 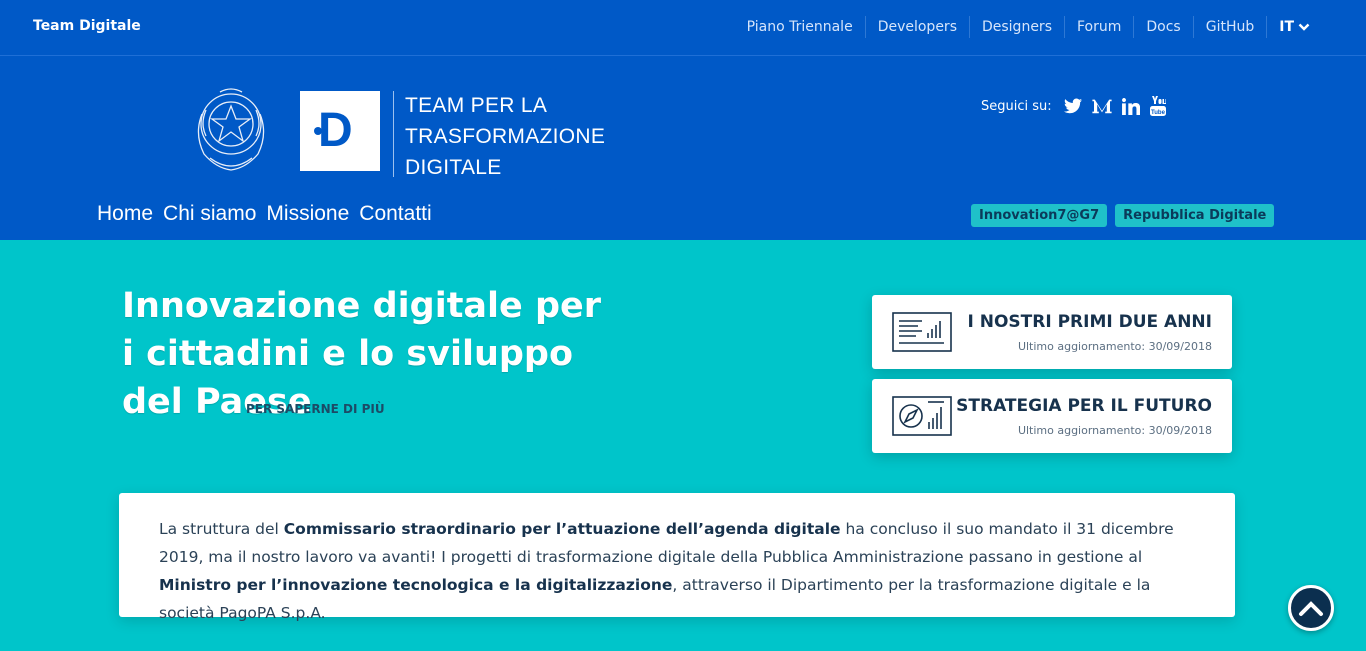 What do you see at coordinates (393, 134) in the screenshot?
I see `logo-divider` at bounding box center [393, 134].